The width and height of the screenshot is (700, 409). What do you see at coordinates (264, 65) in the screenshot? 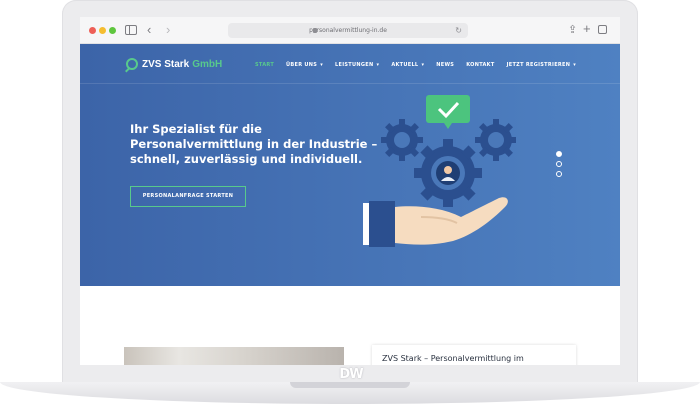
I see `nav-item-start: START` at bounding box center [264, 65].